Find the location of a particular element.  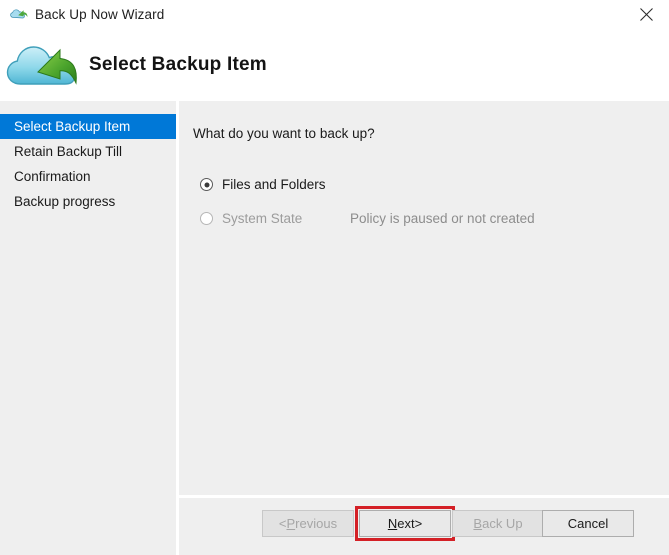

close-icon is located at coordinates (646, 14).